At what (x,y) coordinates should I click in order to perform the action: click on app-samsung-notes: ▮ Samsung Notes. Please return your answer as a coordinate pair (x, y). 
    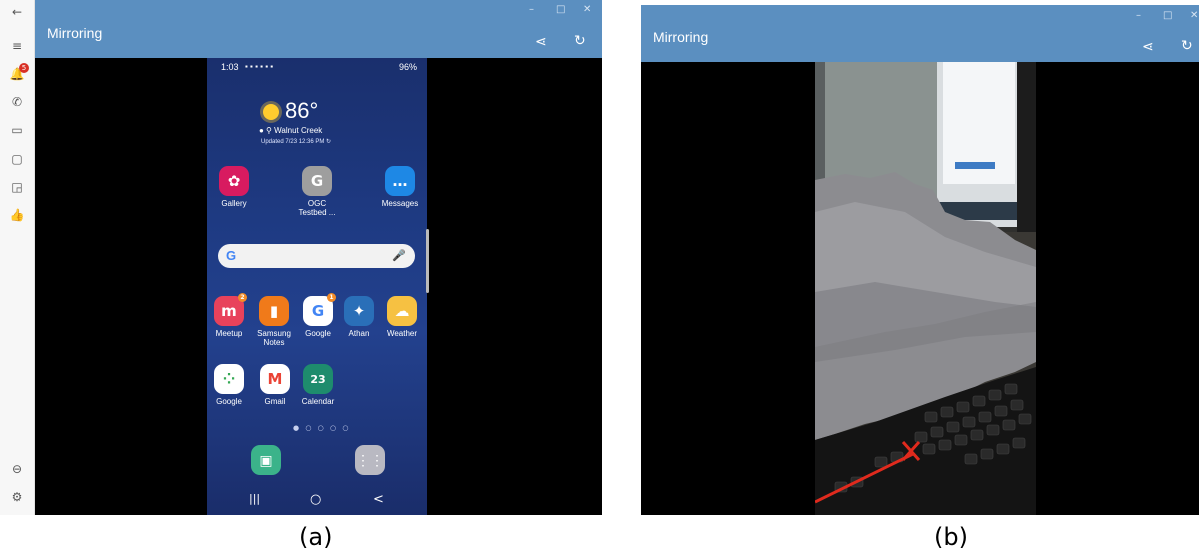
    Looking at the image, I should click on (274, 321).